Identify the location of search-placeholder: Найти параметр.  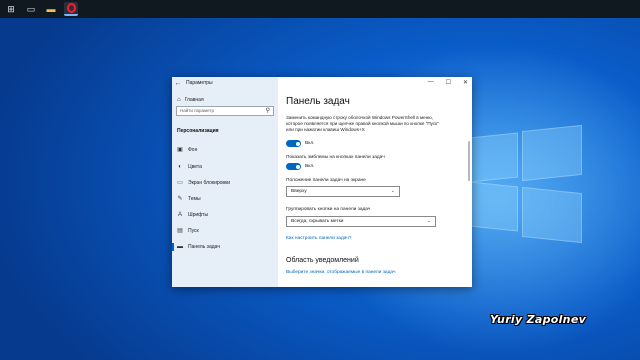
(197, 110).